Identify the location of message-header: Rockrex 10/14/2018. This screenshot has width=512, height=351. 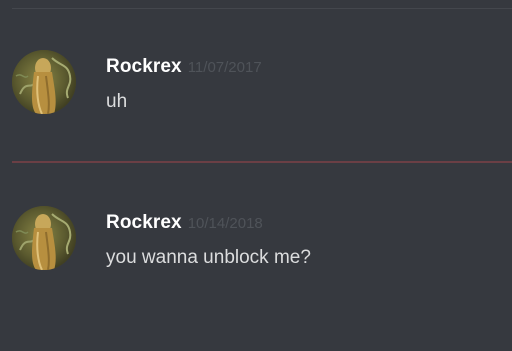
(184, 223).